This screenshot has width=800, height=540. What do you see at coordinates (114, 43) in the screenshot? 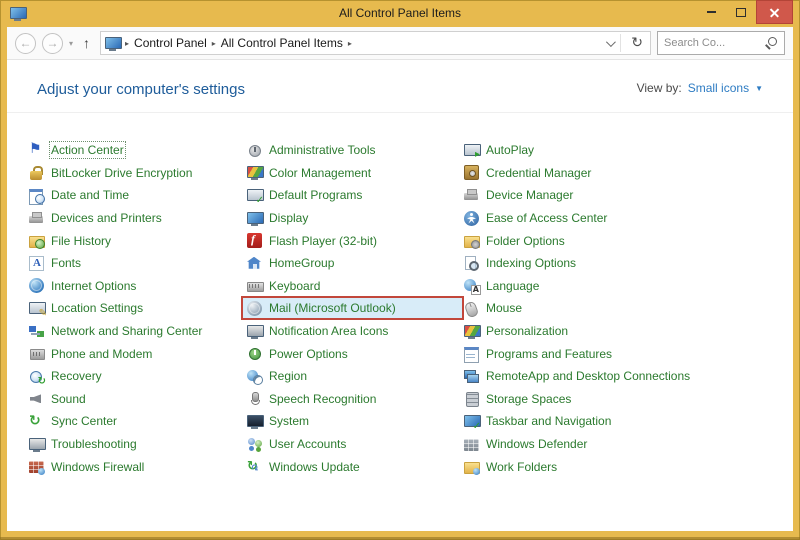
I see `control-panel-icon` at bounding box center [114, 43].